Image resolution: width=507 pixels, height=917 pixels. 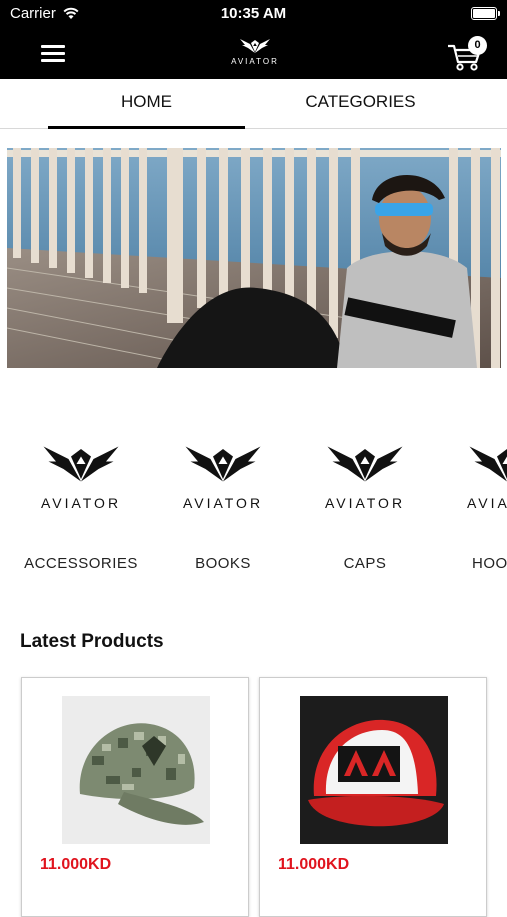 What do you see at coordinates (489, 563) in the screenshot?
I see `category-label: HOO` at bounding box center [489, 563].